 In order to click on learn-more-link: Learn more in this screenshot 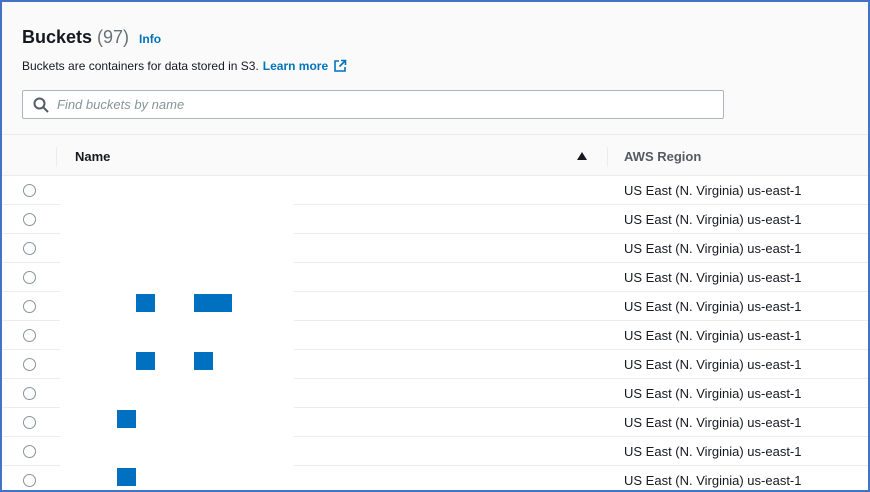, I will do `click(305, 66)`.